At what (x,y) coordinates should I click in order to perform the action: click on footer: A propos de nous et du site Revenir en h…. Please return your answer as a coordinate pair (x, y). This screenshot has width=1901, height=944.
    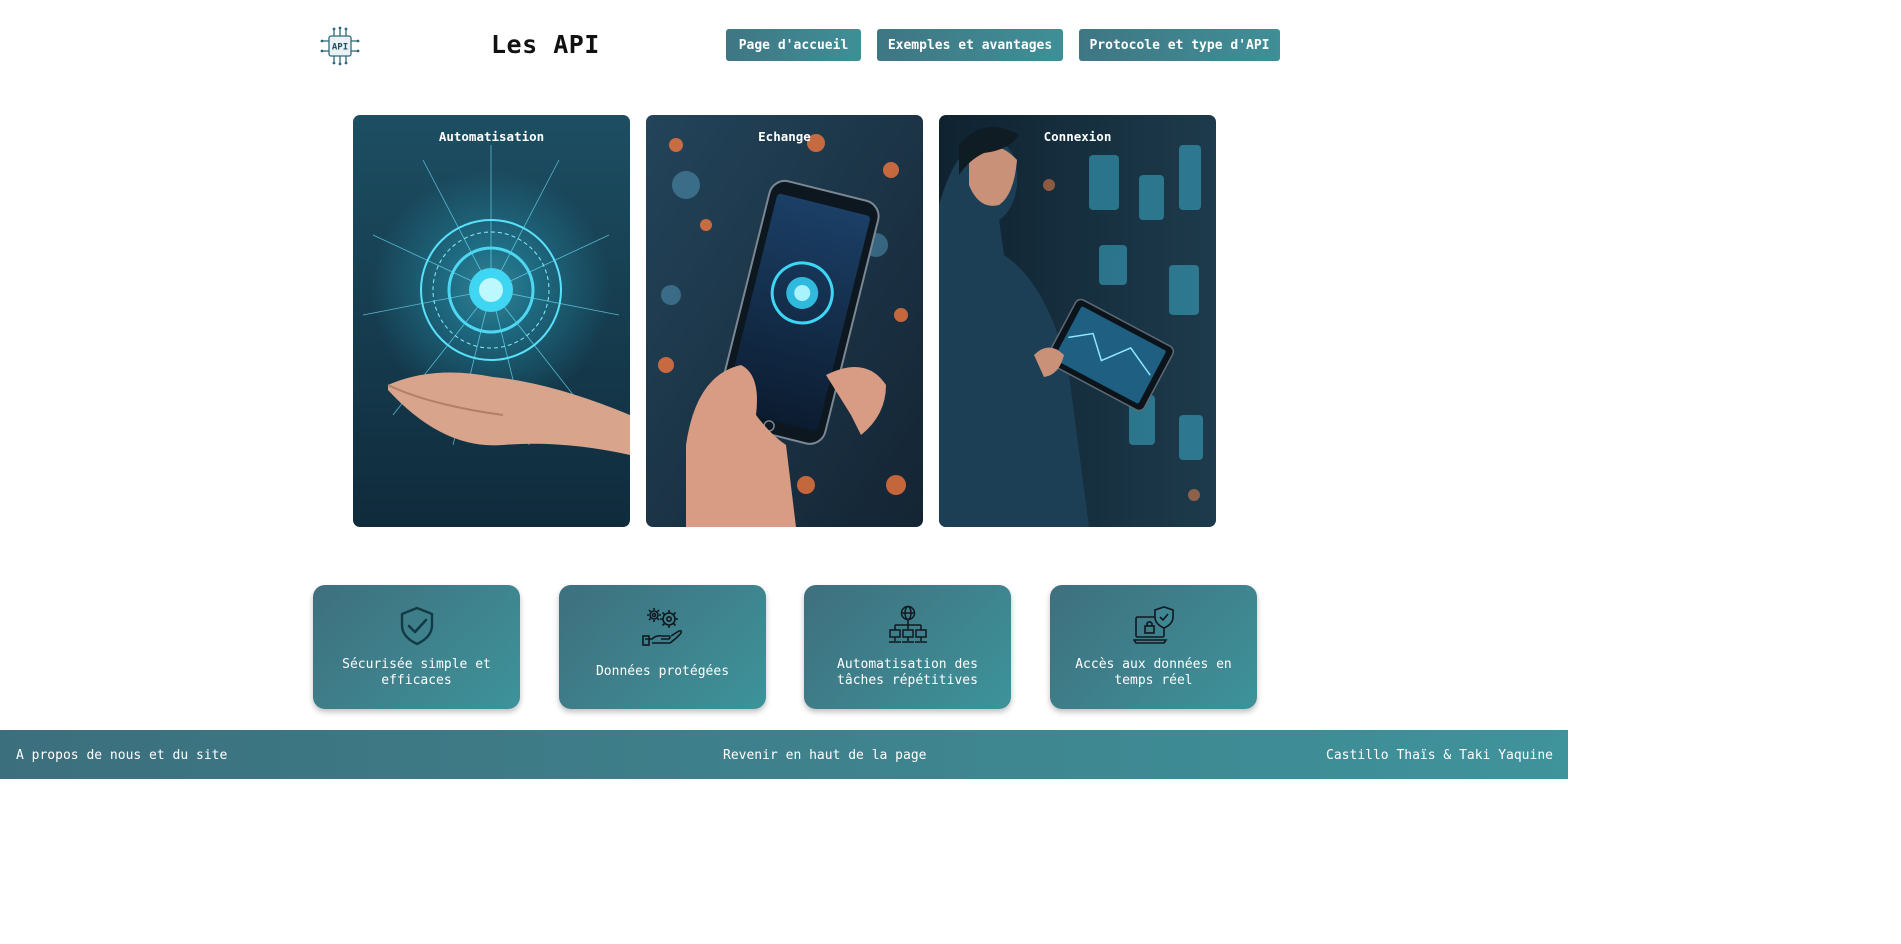
    Looking at the image, I should click on (784, 754).